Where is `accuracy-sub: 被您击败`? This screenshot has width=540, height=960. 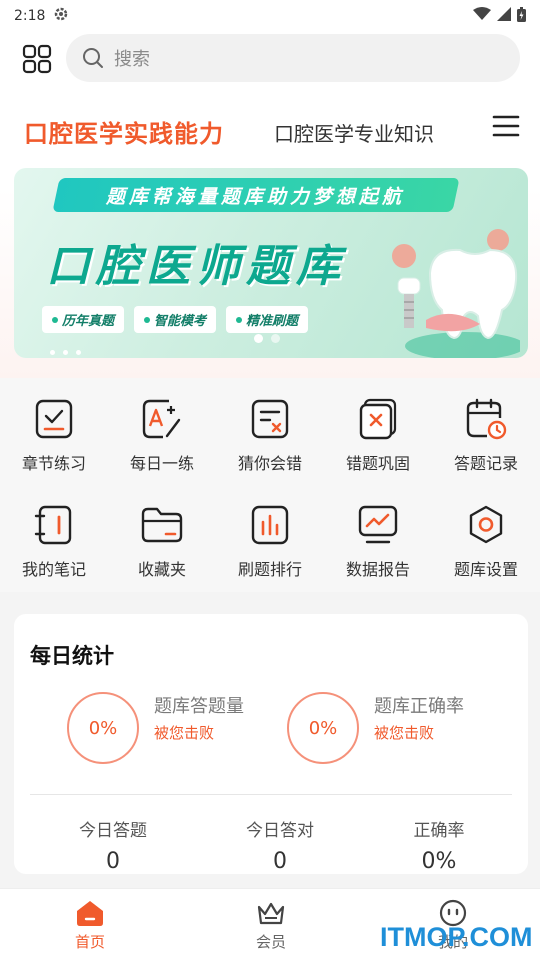 accuracy-sub: 被您击败 is located at coordinates (404, 733).